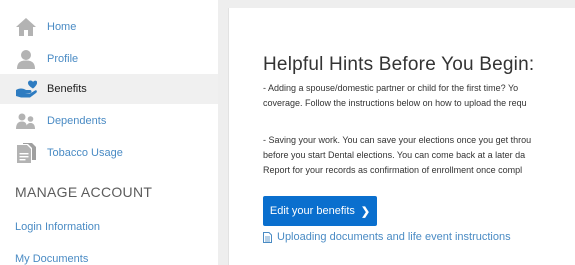  Describe the element at coordinates (223, 132) in the screenshot. I see `content-gutter` at that location.